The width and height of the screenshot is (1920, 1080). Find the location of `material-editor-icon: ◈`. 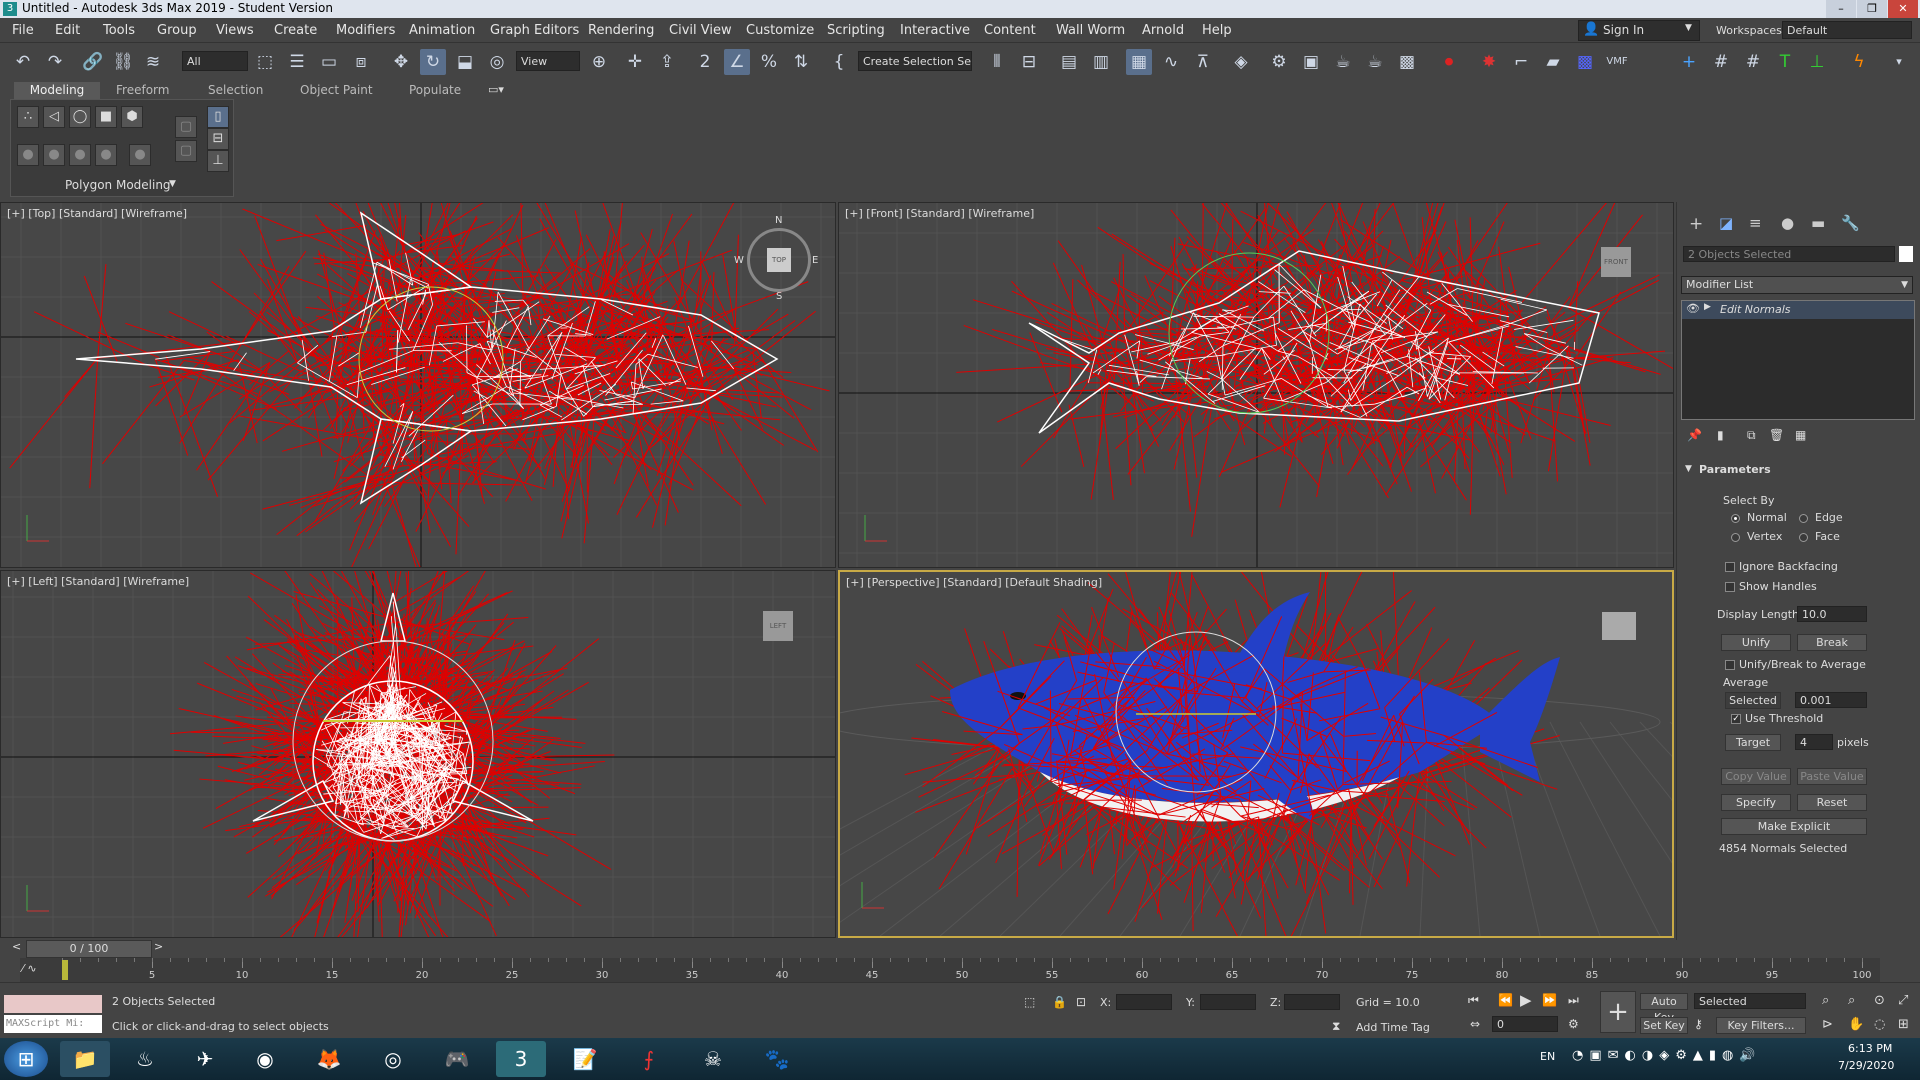

material-editor-icon: ◈ is located at coordinates (1241, 62).